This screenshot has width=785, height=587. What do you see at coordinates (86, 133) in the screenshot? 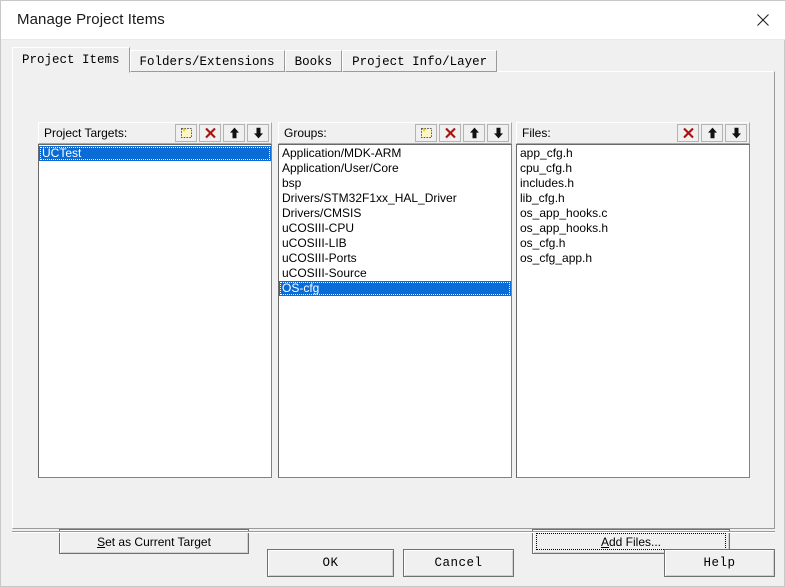
I see `project-targets-label: Project Targets:` at bounding box center [86, 133].